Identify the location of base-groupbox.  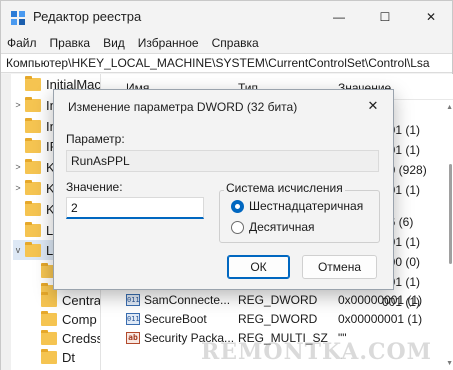
(299, 216).